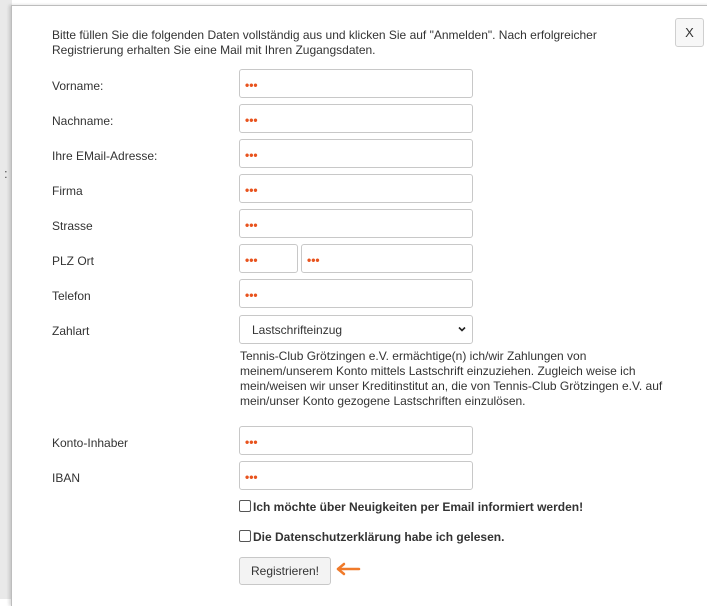 The height and width of the screenshot is (606, 707). Describe the element at coordinates (268, 258) in the screenshot. I see `plz-input: •••` at that location.